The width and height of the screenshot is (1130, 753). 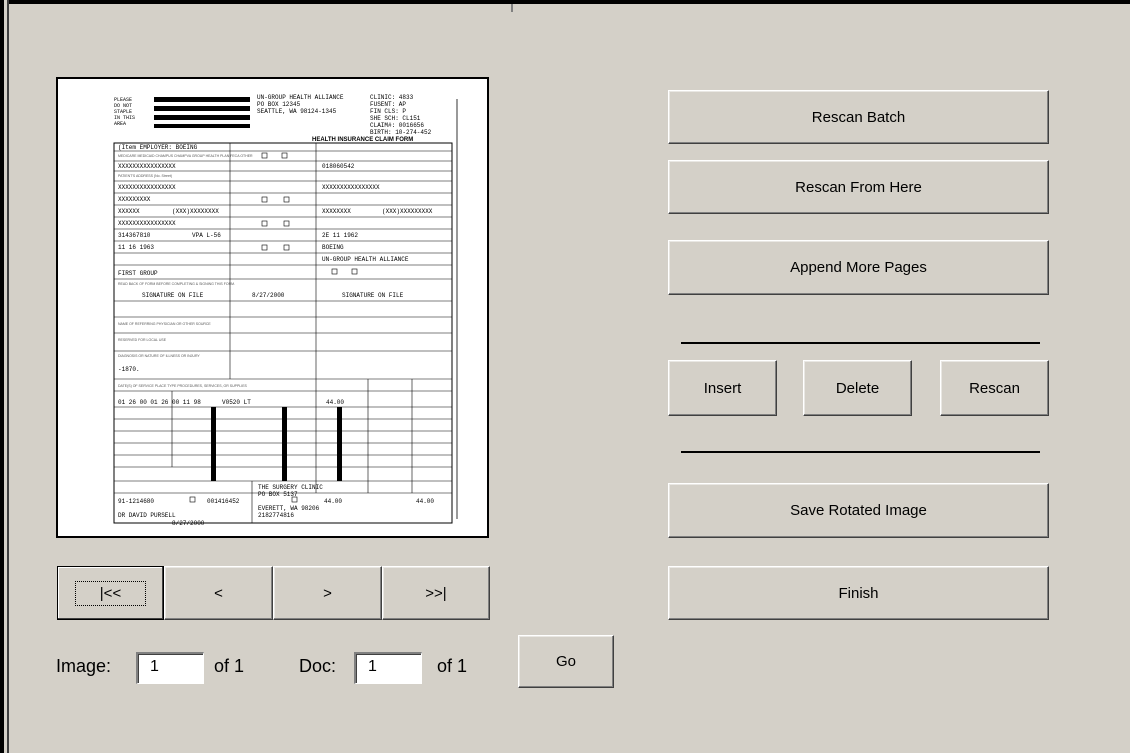 I want to click on billing-line: 2182774816, so click(x=276, y=515).